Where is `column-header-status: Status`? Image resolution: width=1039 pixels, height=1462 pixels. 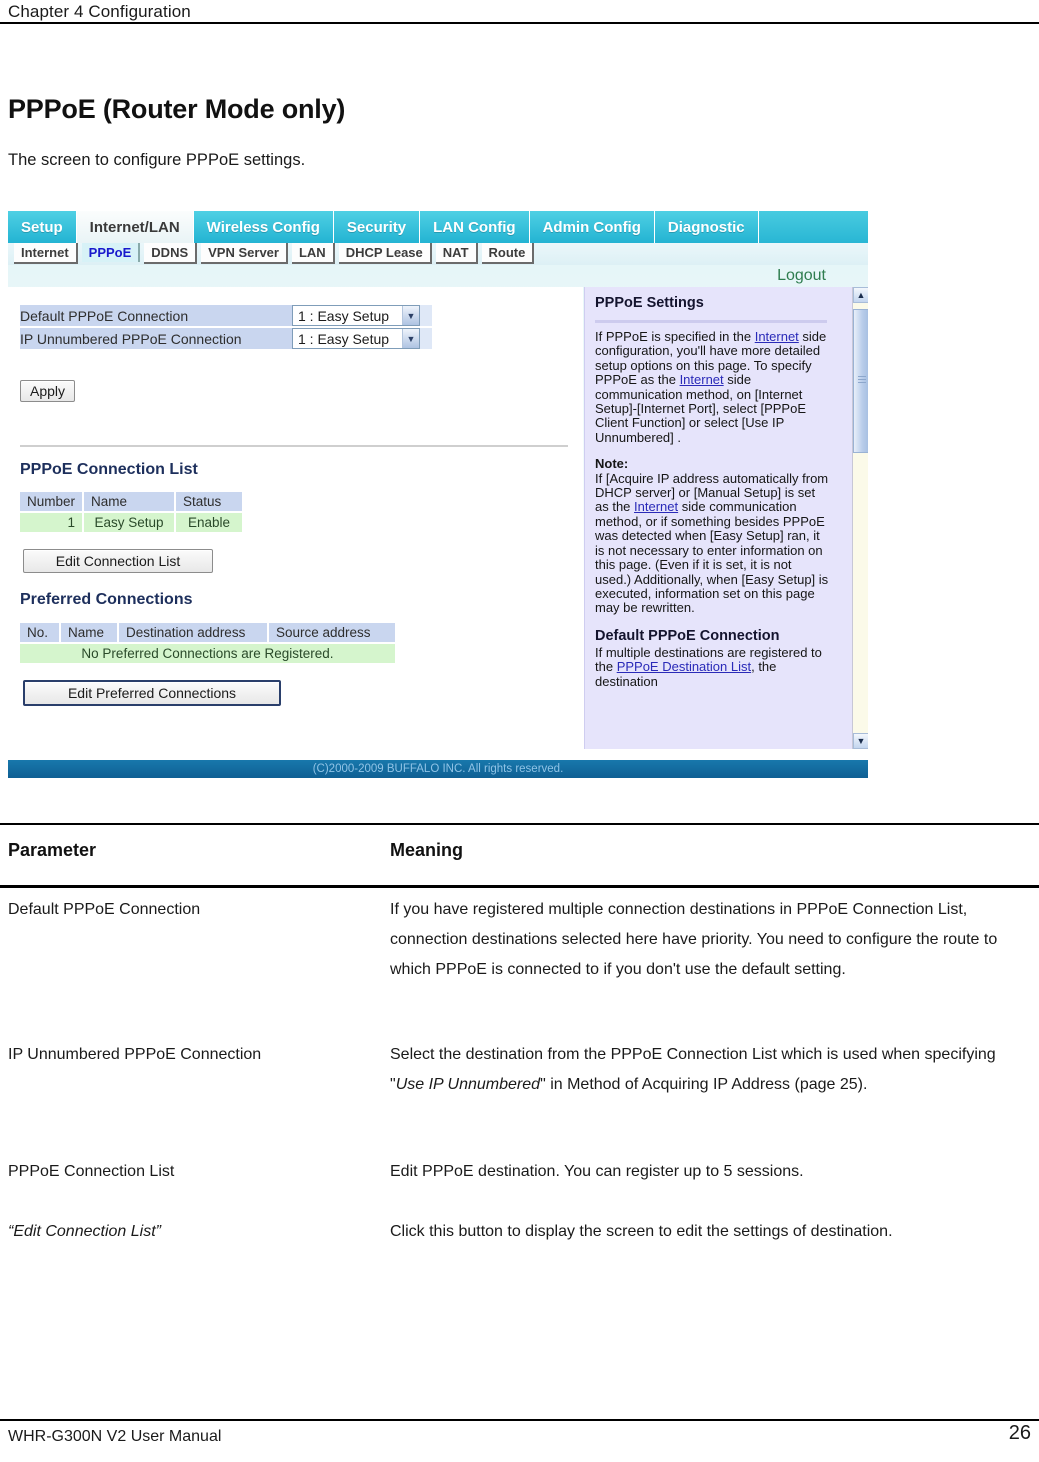 column-header-status: Status is located at coordinates (210, 502).